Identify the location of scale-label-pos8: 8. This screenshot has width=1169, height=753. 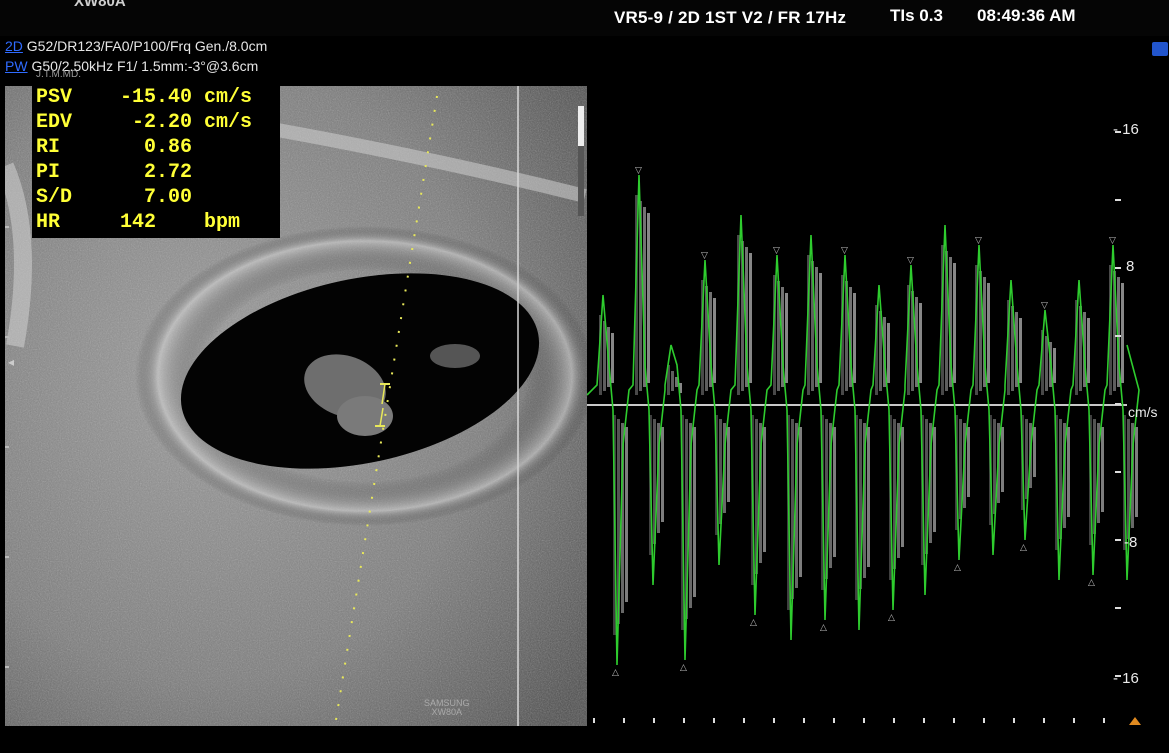
(1130, 266).